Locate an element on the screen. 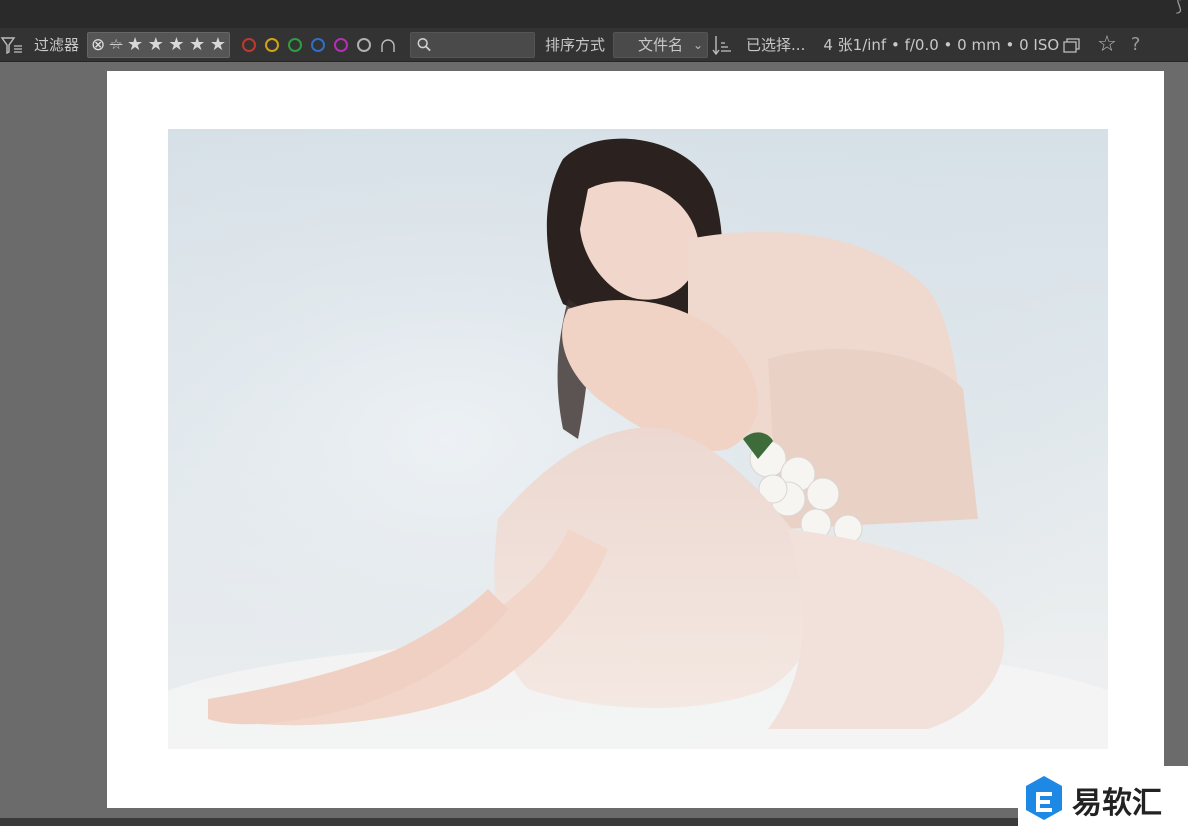 This screenshot has height=826, width=1188. unrated-star-icon: ☆ is located at coordinates (116, 45).